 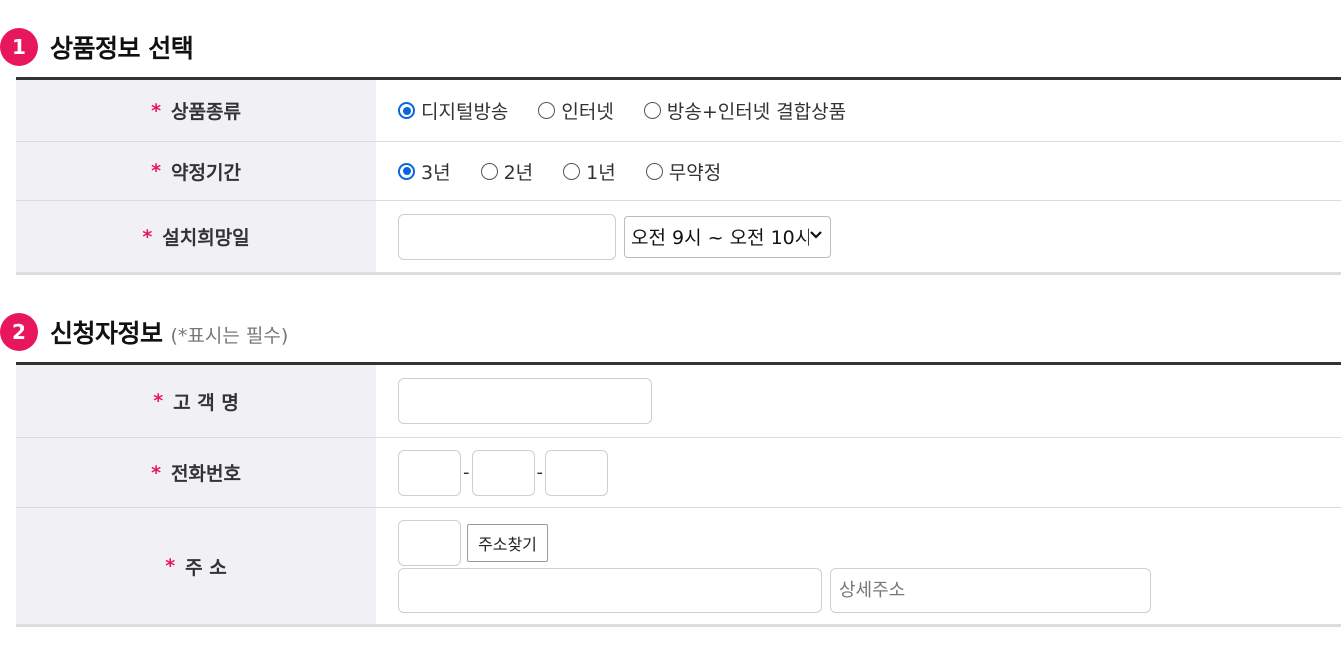 What do you see at coordinates (229, 336) in the screenshot?
I see `required-note: (*표시는 필수)` at bounding box center [229, 336].